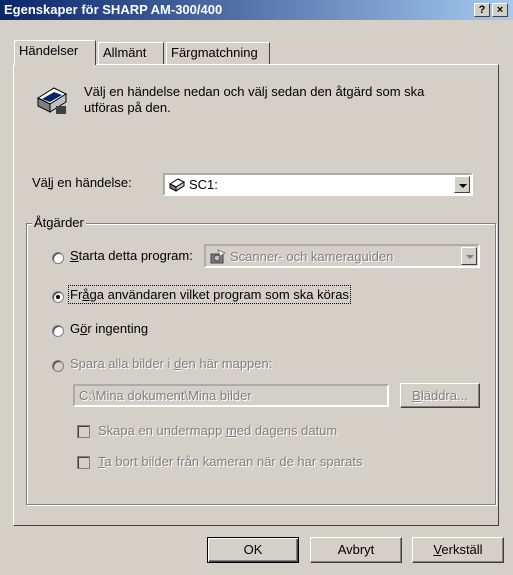 The width and height of the screenshot is (513, 575). I want to click on program-dropdown-button, so click(469, 256).